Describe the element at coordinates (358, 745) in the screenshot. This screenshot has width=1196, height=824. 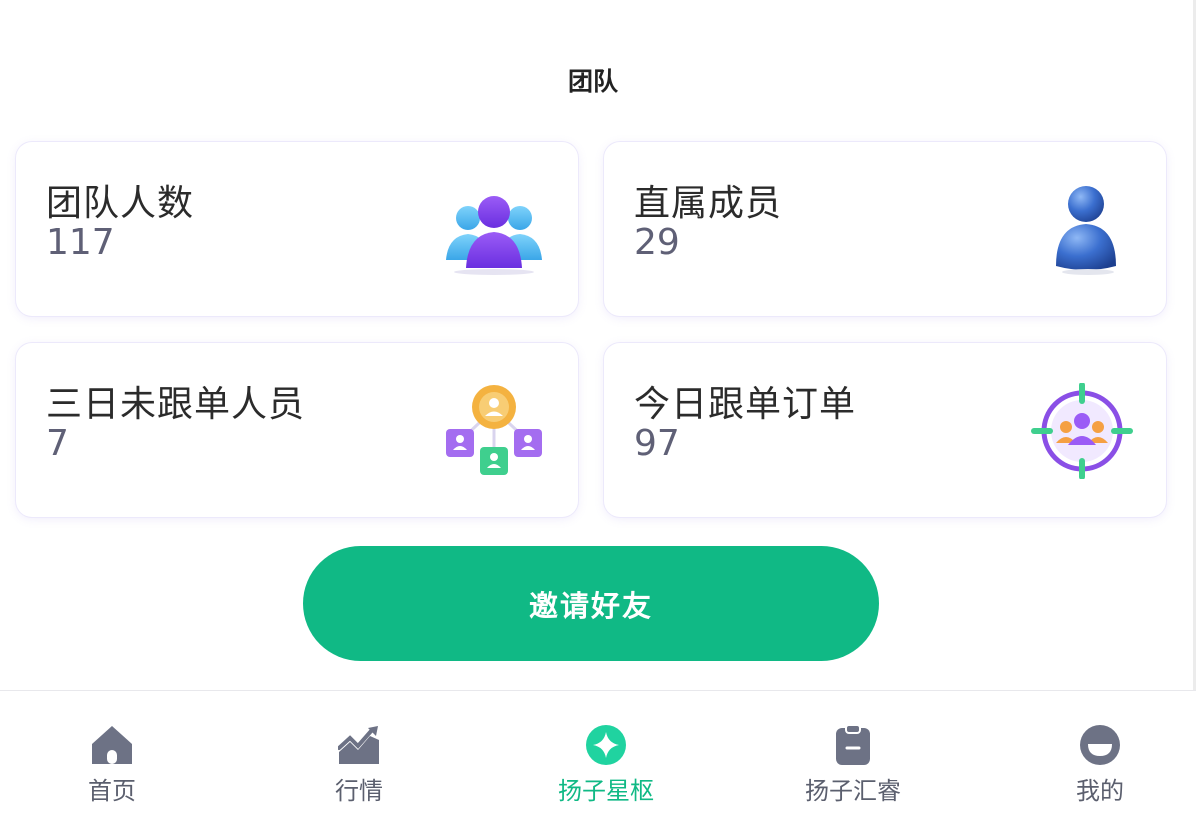
I see `chart-icon` at that location.